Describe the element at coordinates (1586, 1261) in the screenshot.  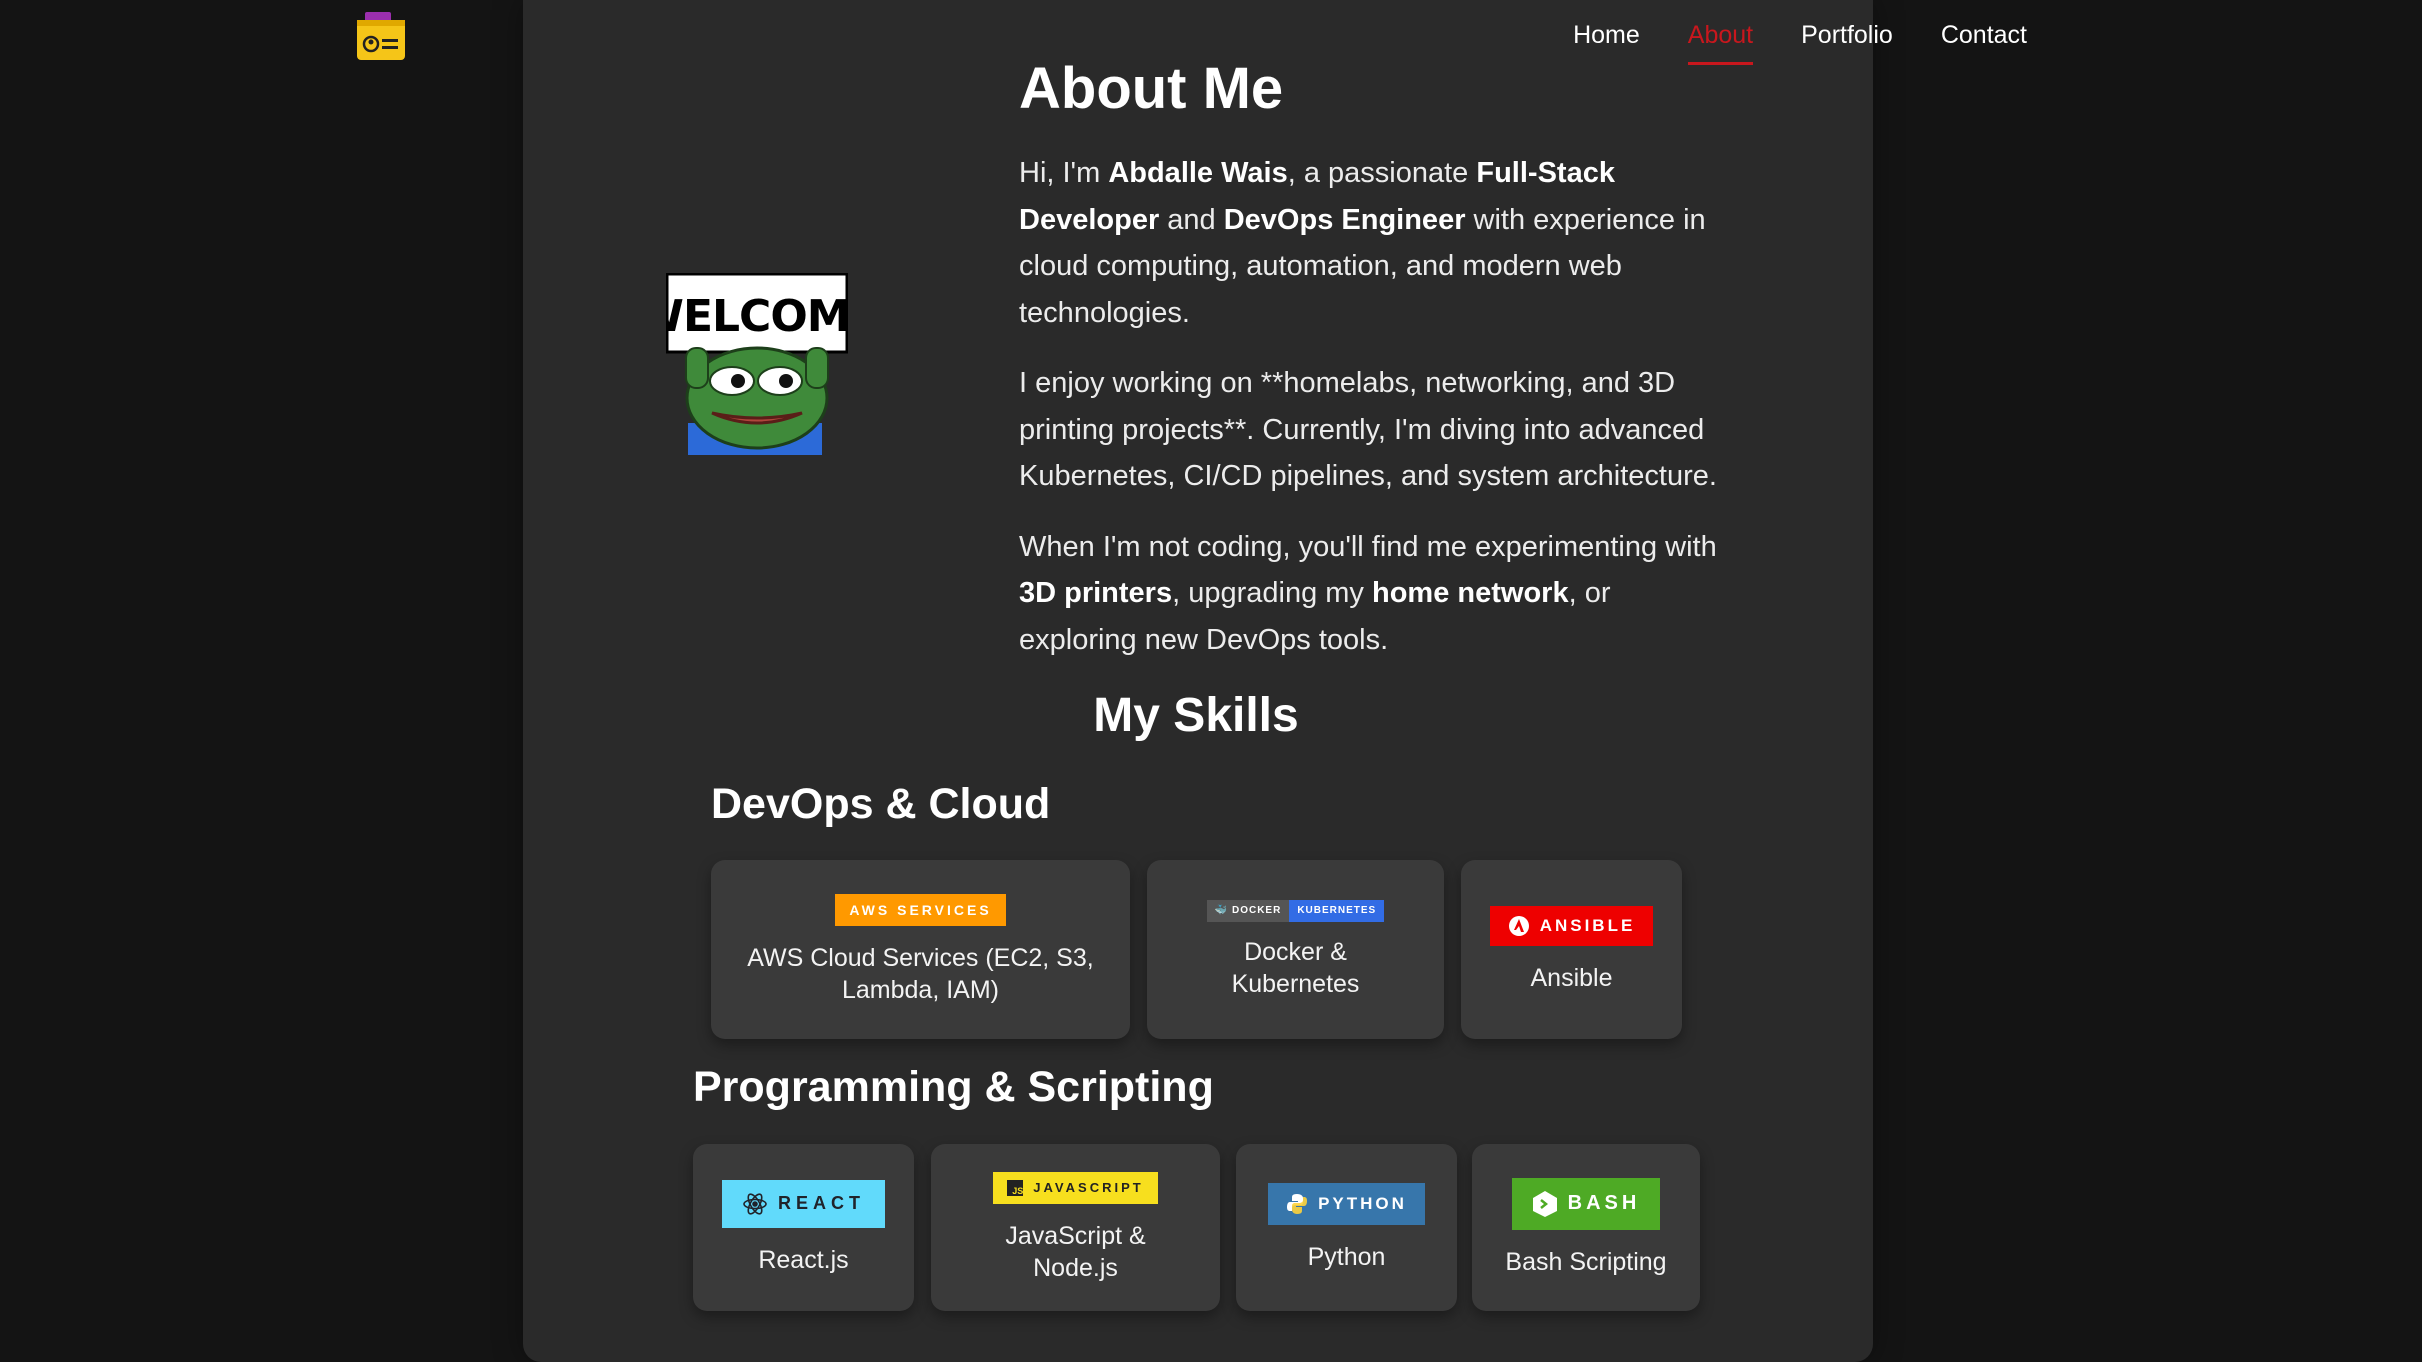
I see `skill-label: Bash Scripting` at that location.